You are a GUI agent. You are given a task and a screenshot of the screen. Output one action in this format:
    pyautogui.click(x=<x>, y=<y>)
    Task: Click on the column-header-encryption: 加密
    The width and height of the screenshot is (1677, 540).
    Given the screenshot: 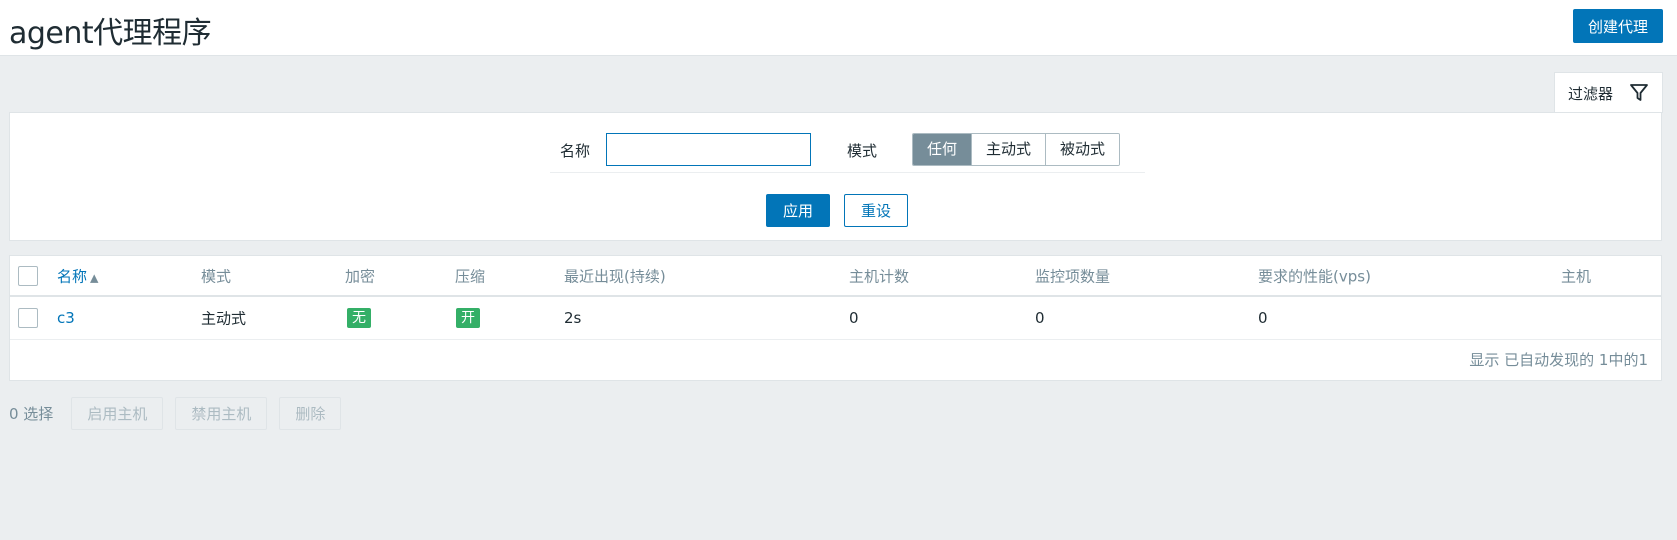 What is the action you would take?
    pyautogui.click(x=360, y=276)
    